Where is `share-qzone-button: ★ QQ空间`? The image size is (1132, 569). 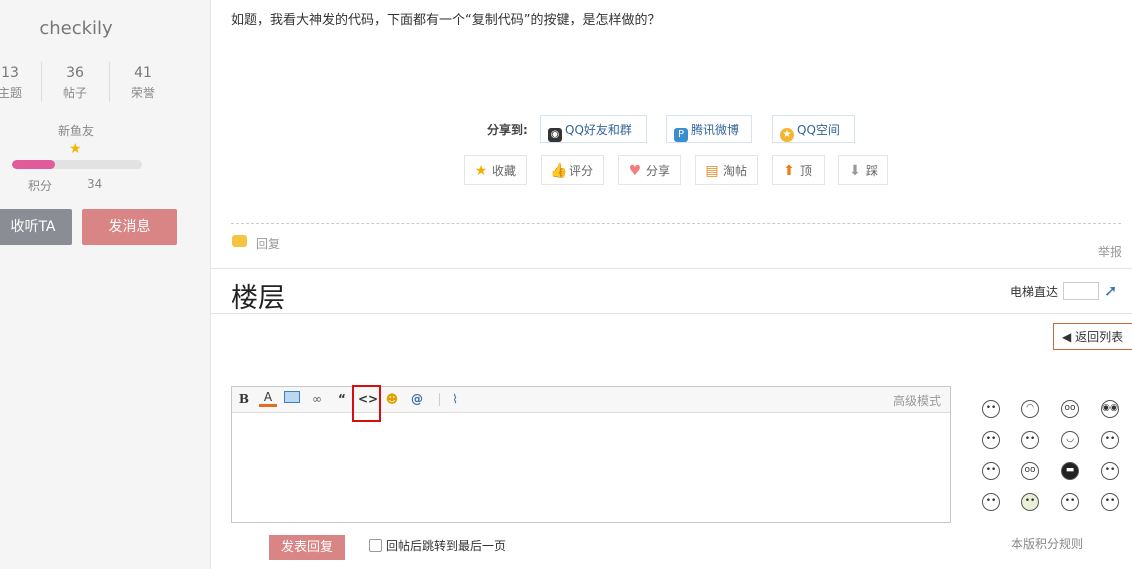 share-qzone-button: ★ QQ空间 is located at coordinates (813, 129).